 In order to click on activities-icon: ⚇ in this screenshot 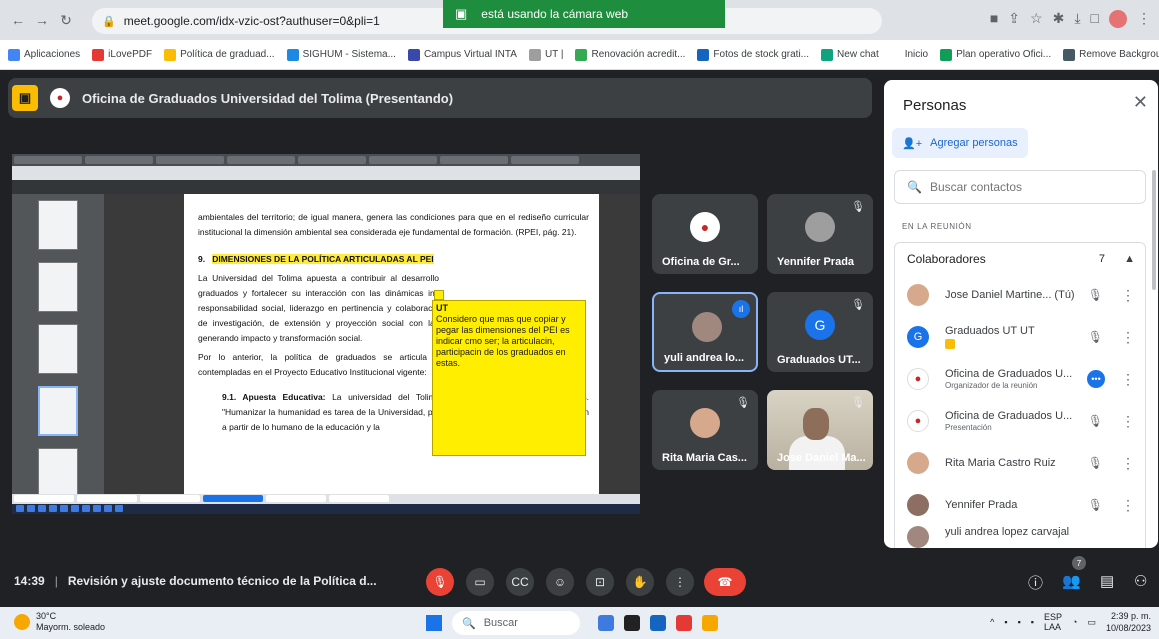, I will do `click(1140, 581)`.